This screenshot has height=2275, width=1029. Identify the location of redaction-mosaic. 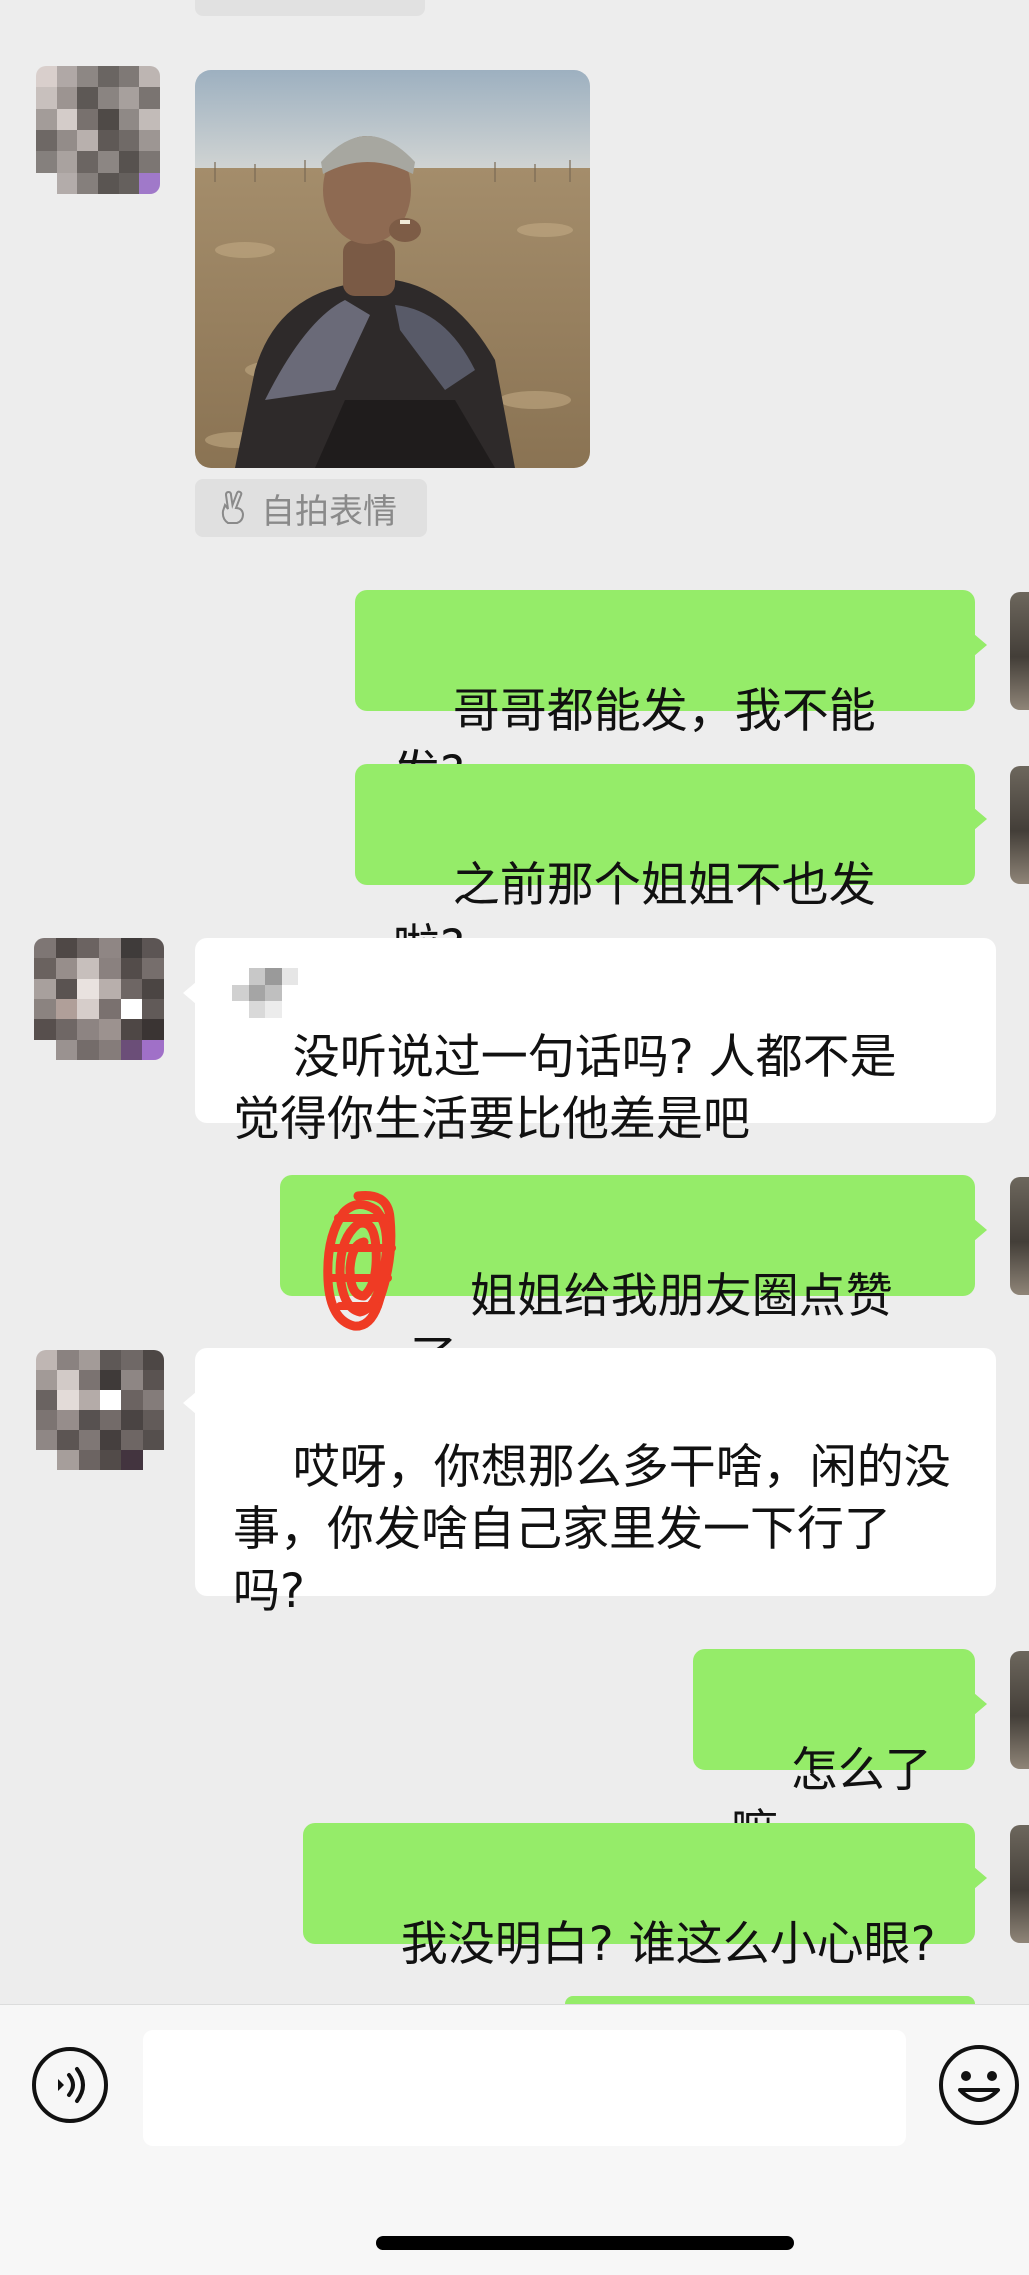
(265, 993).